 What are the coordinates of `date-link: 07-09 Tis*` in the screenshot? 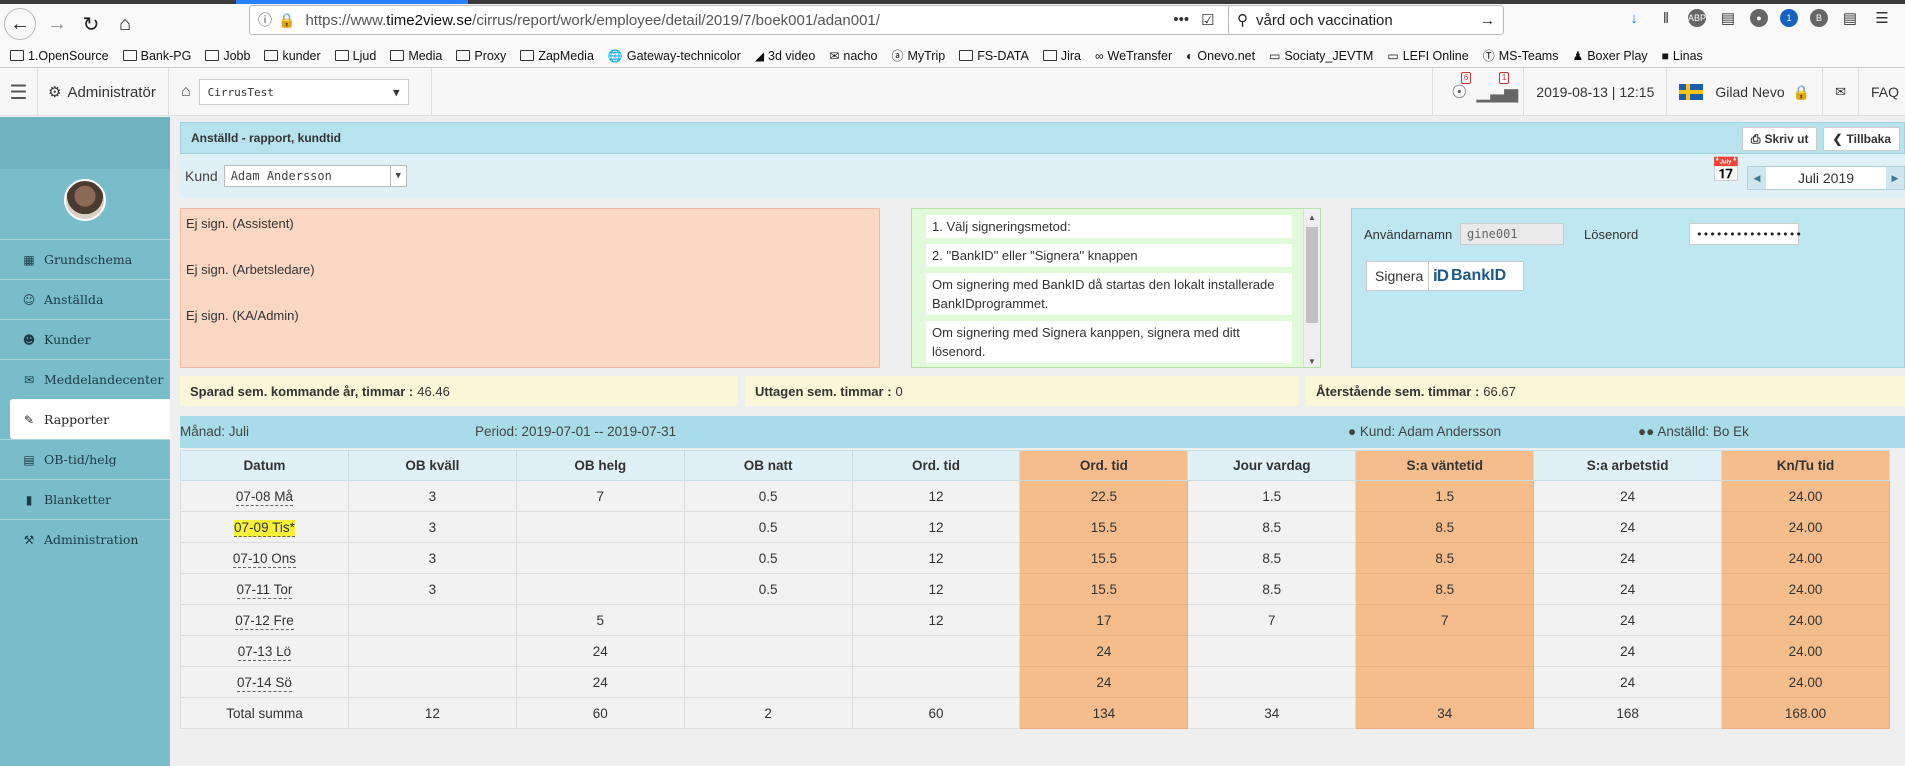 It's located at (264, 528).